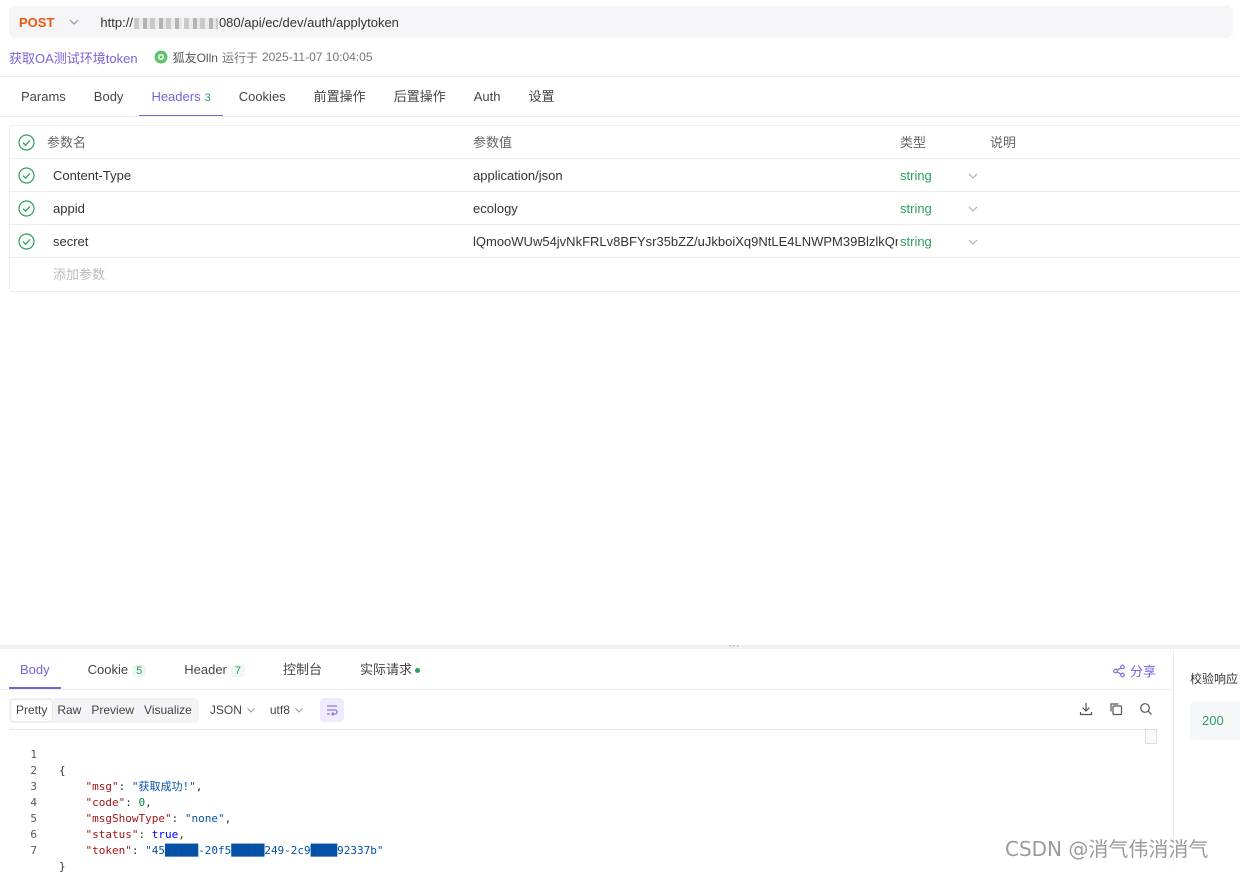 The height and width of the screenshot is (891, 1240). I want to click on select-all-checkbox-icon, so click(26, 142).